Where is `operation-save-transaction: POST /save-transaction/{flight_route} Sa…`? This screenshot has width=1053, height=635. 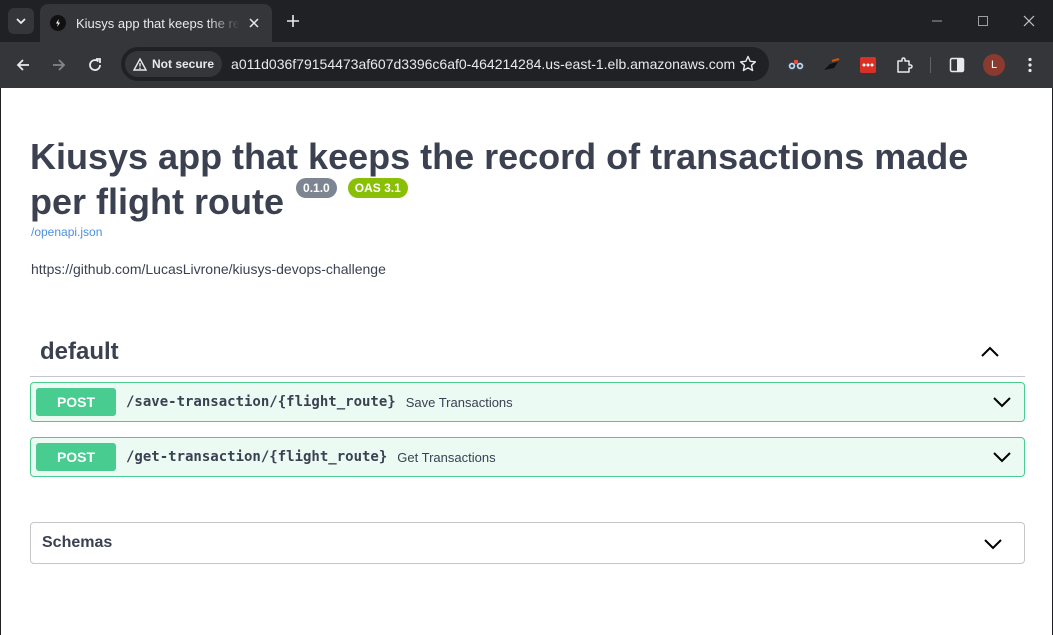 operation-save-transaction: POST /save-transaction/{flight_route} Sa… is located at coordinates (527, 402).